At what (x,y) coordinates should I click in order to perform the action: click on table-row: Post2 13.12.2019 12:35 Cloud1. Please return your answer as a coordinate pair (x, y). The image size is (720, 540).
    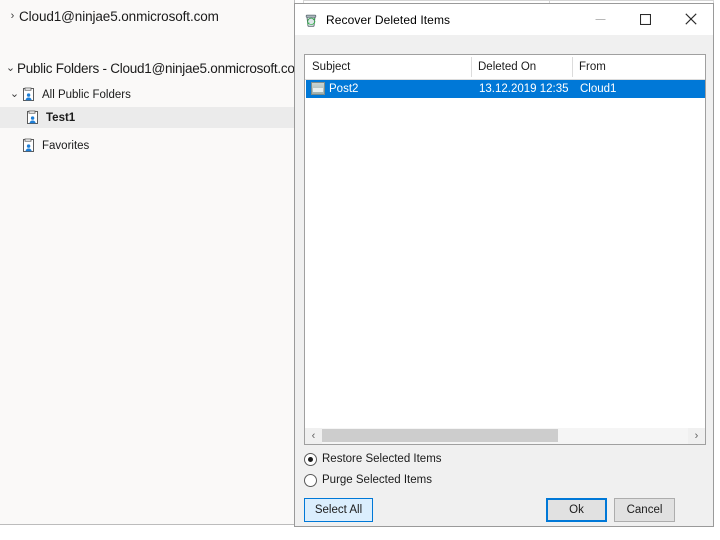
    Looking at the image, I should click on (505, 89).